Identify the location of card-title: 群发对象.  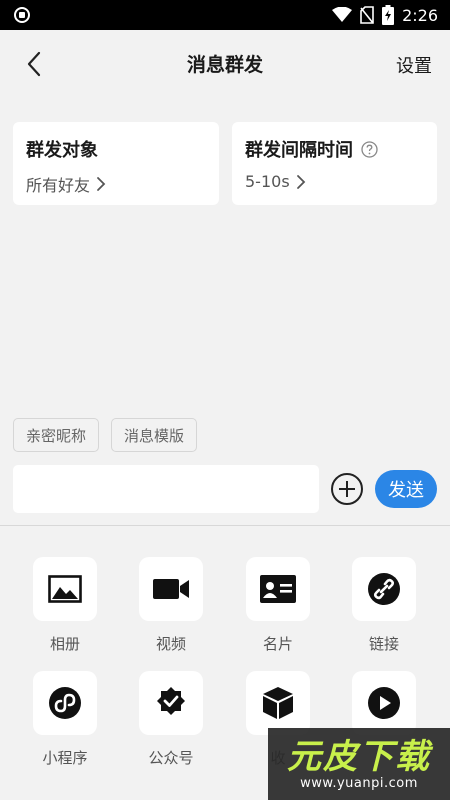
(116, 149).